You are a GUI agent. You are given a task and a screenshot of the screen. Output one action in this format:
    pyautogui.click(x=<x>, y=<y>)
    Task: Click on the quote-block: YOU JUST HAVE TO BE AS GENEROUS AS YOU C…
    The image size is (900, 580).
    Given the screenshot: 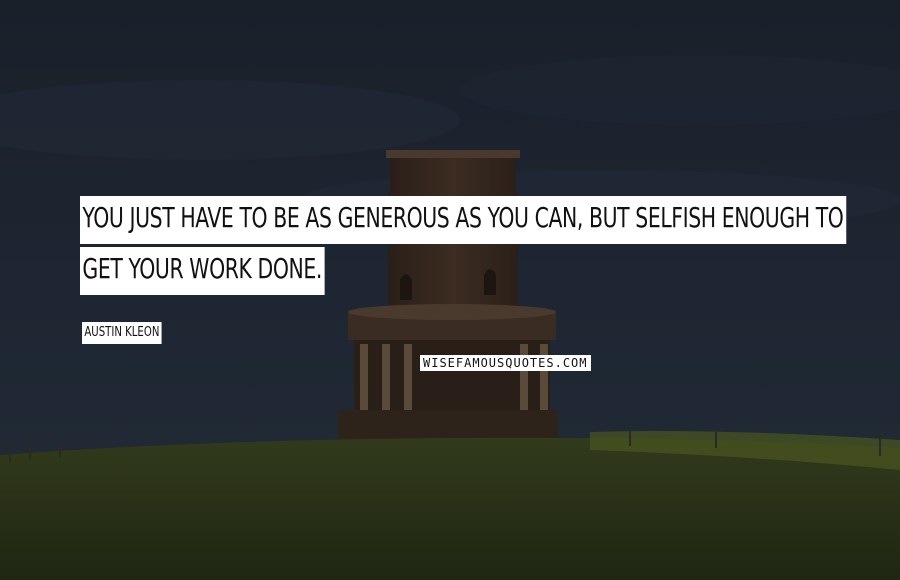 What is the action you would take?
    pyautogui.click(x=463, y=247)
    